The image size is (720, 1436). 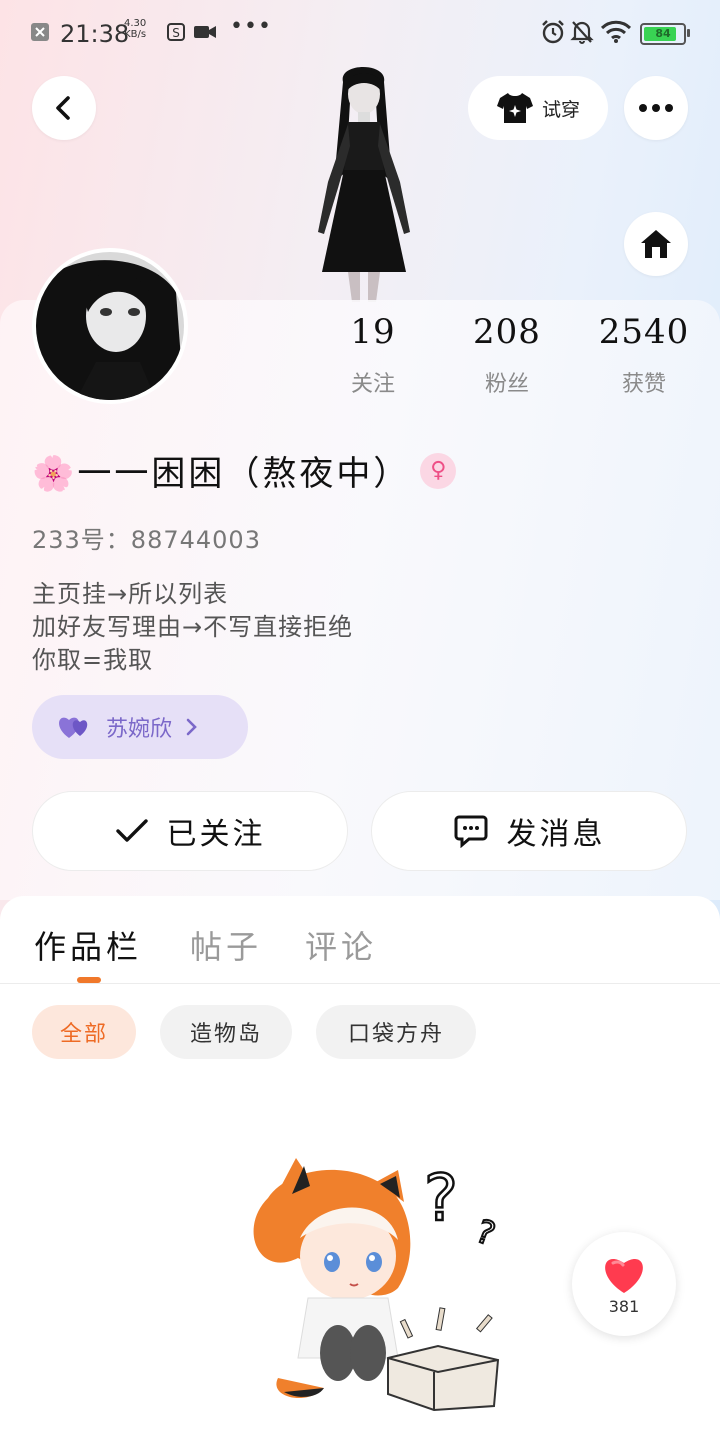 What do you see at coordinates (538, 108) in the screenshot?
I see `try-on-button: 试穿` at bounding box center [538, 108].